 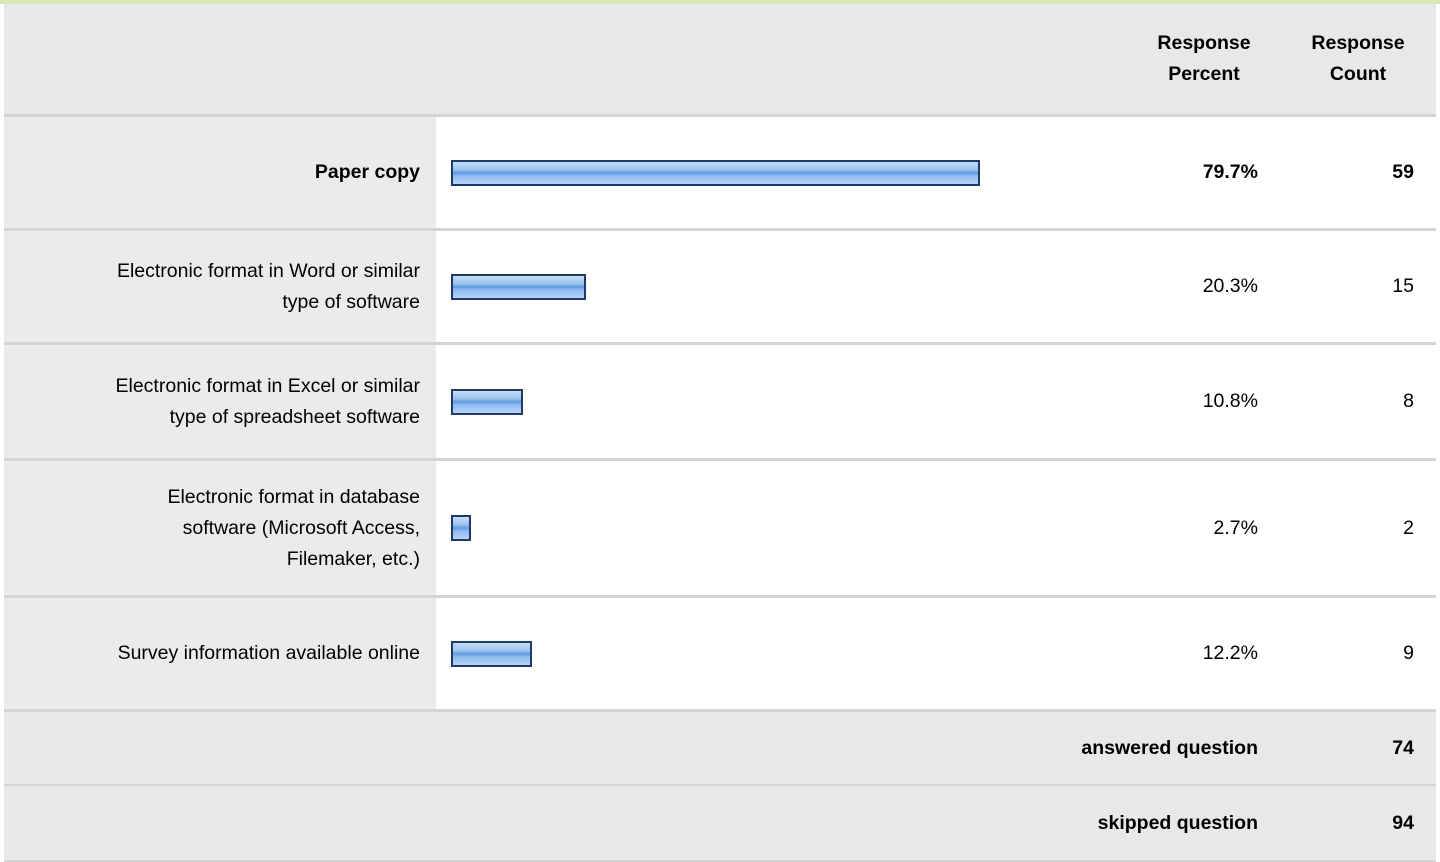 What do you see at coordinates (1358, 528) in the screenshot?
I see `response-count: 2` at bounding box center [1358, 528].